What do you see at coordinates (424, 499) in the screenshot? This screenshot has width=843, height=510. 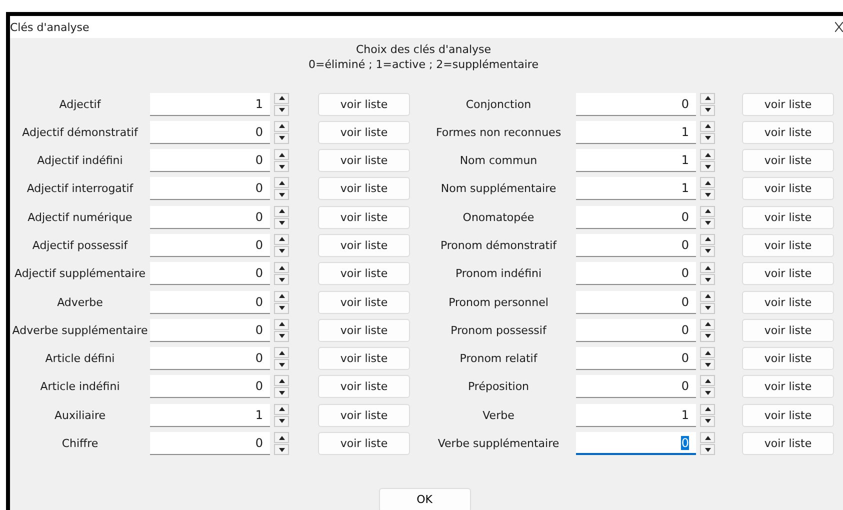 I see `ok-button: OK` at bounding box center [424, 499].